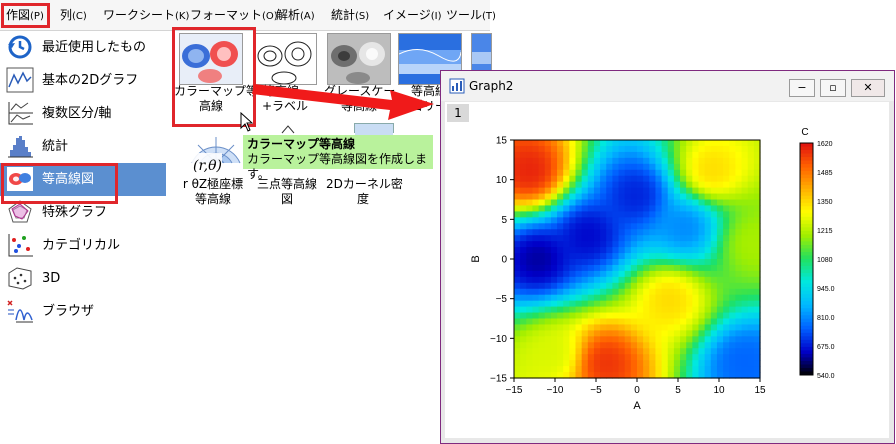  Describe the element at coordinates (412, 15) in the screenshot. I see `menu-image: イメージ(I)` at that location.